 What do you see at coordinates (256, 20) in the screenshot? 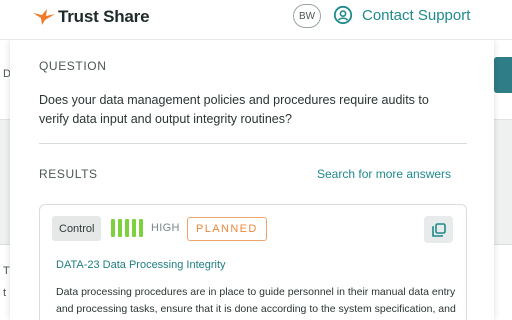
I see `top-header: Trust Share BW Contact Support` at bounding box center [256, 20].